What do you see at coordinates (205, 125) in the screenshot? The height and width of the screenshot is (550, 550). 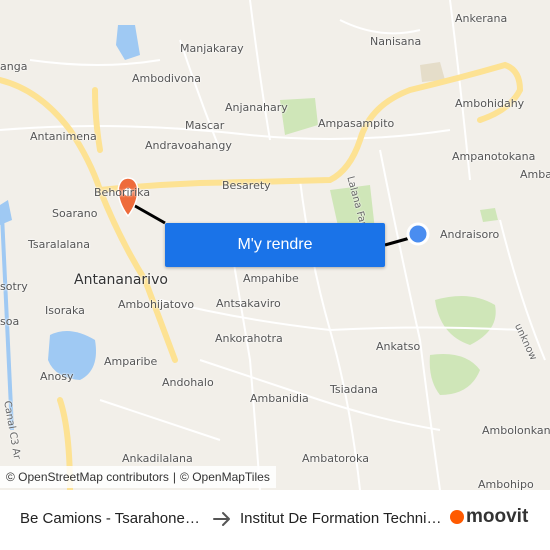 I see `place-mascar: Mascar` at bounding box center [205, 125].